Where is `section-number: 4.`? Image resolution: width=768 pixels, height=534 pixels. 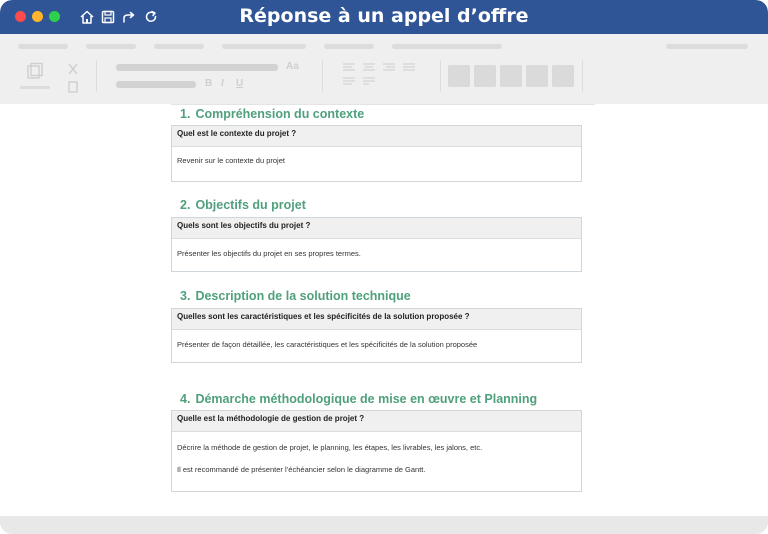
section-number: 4. is located at coordinates (185, 399).